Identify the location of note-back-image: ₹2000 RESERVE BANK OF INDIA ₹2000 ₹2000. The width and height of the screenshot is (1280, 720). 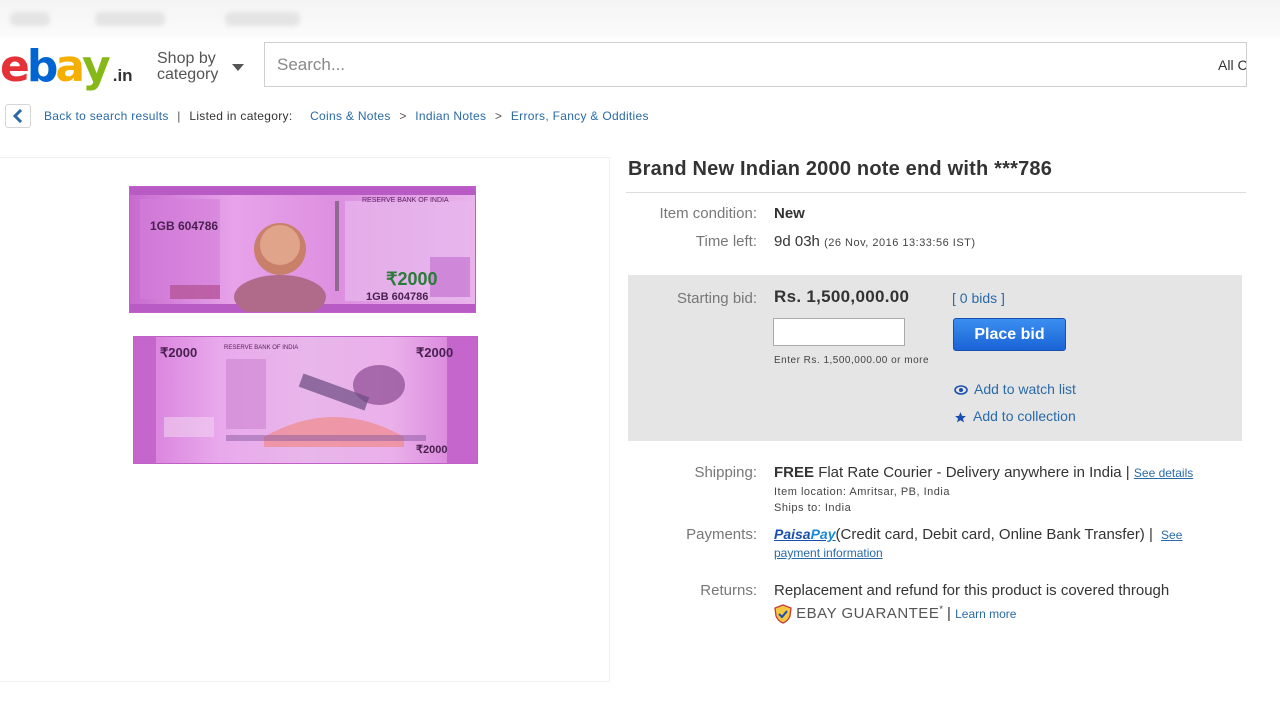
(305, 400).